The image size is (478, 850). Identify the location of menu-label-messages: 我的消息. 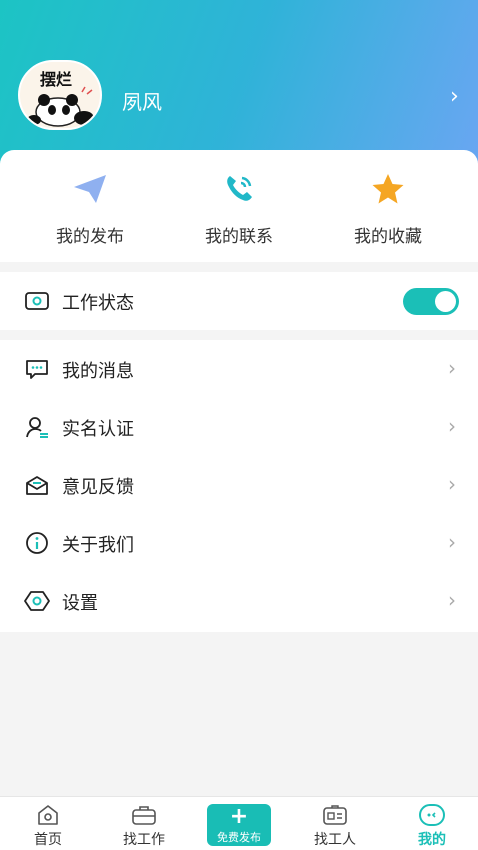
(98, 371).